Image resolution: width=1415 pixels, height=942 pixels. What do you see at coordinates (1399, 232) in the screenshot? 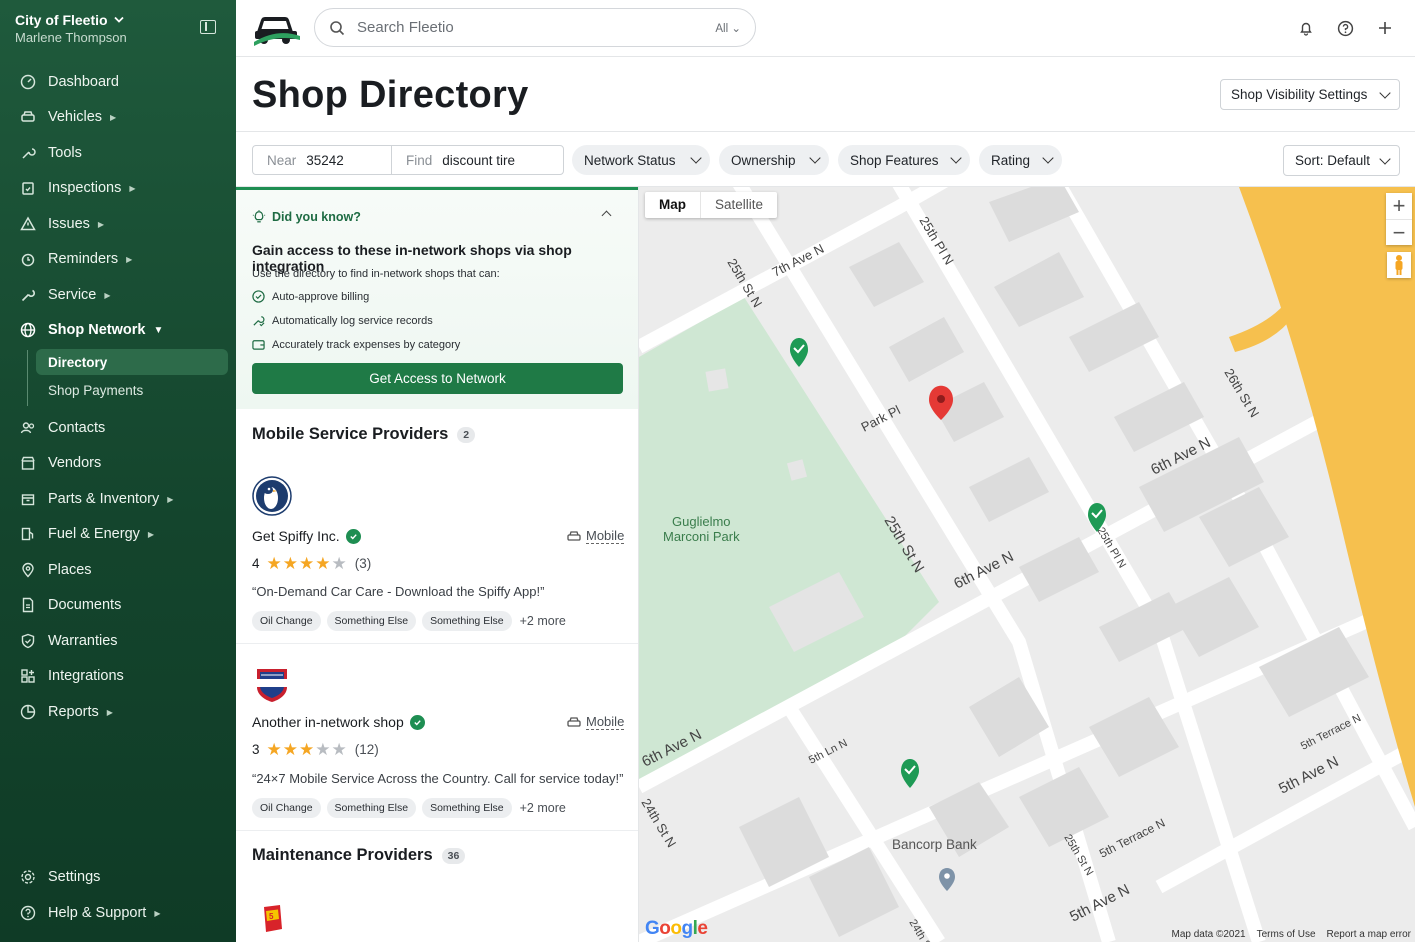
I see `zoom-out-button: −` at bounding box center [1399, 232].